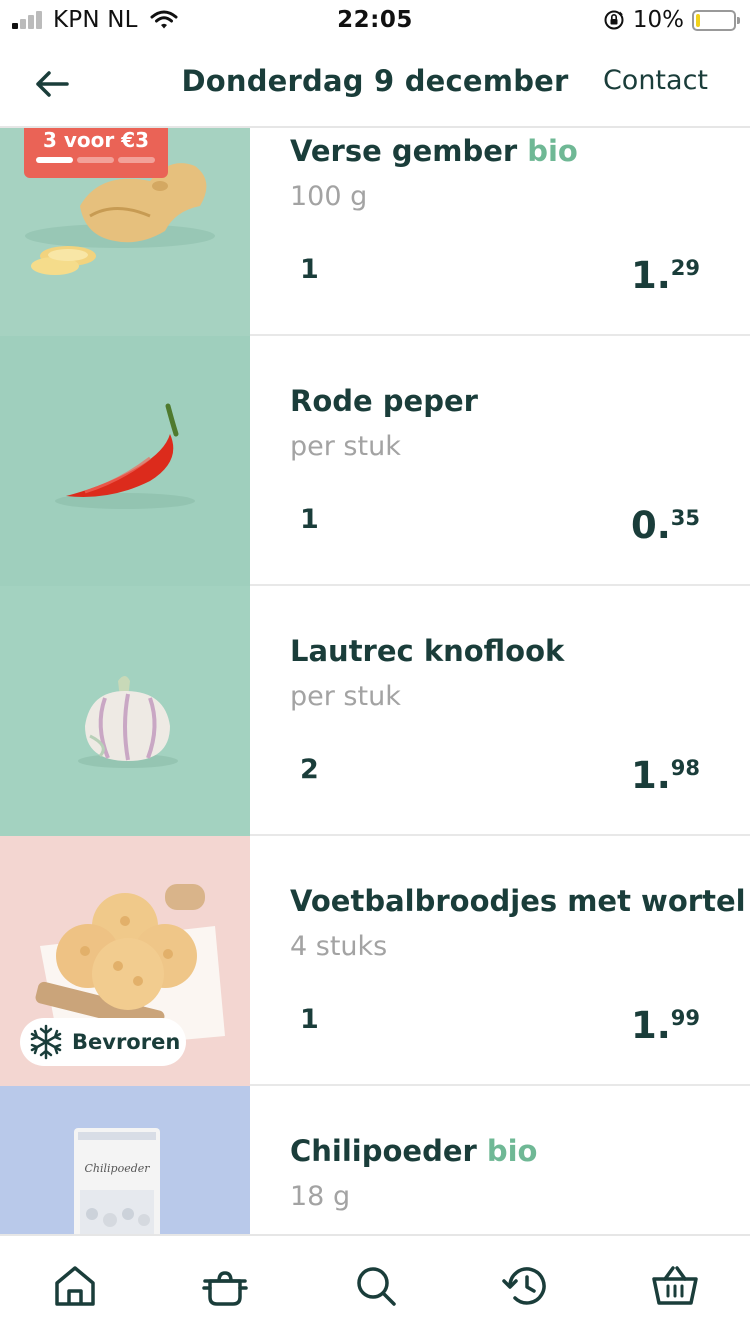  What do you see at coordinates (125, 232) in the screenshot?
I see `product-image: 3 voor €3` at bounding box center [125, 232].